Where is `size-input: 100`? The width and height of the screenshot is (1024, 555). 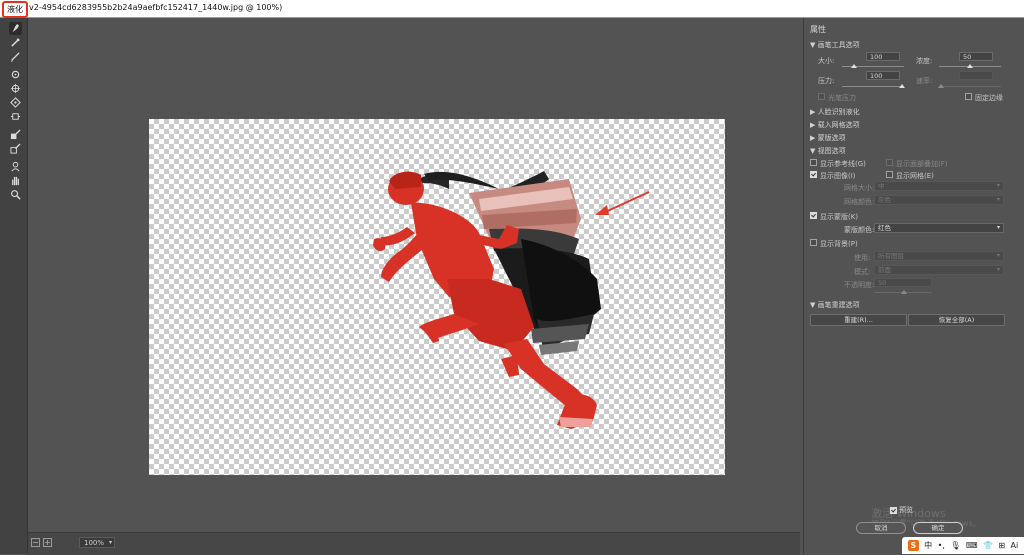 size-input: 100 is located at coordinates (883, 56).